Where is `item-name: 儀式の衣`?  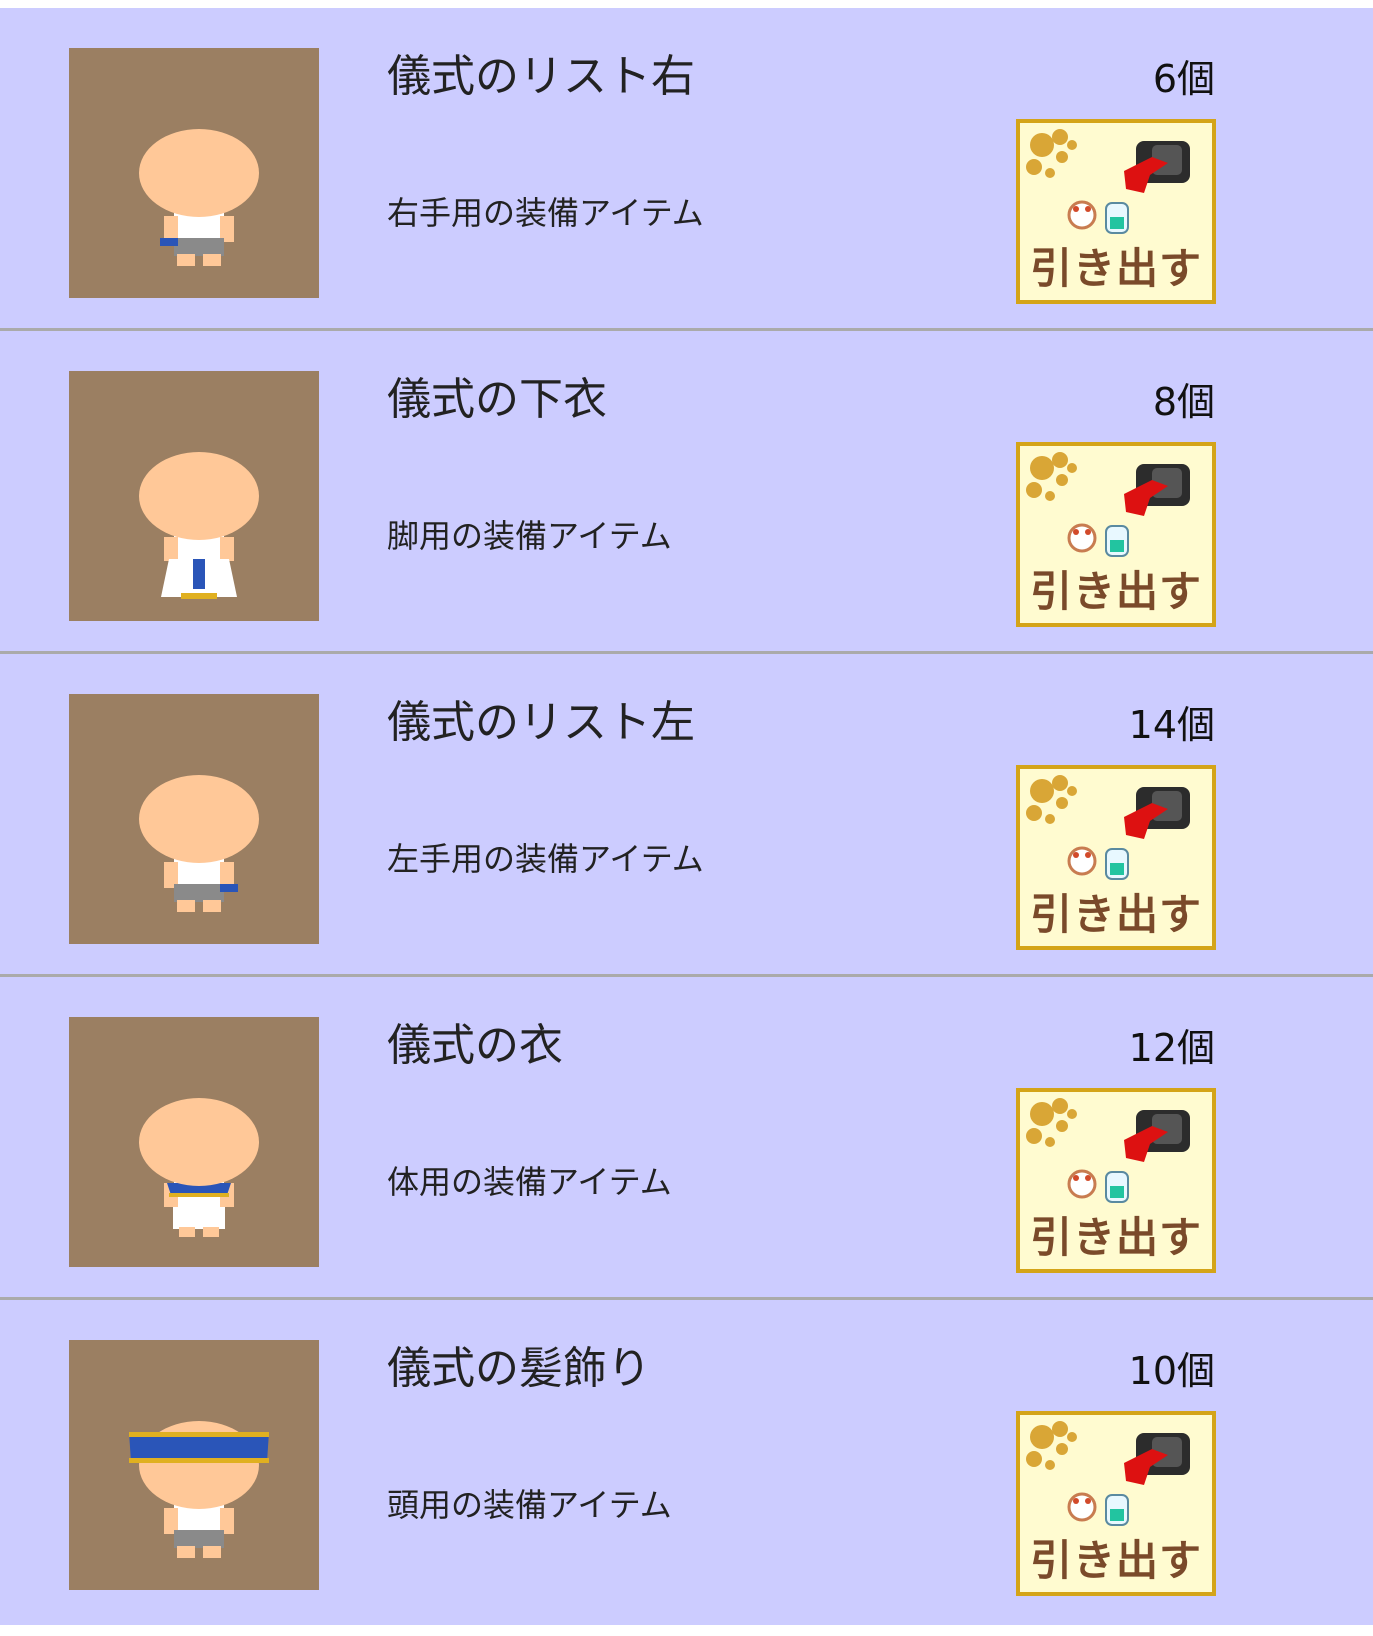 item-name: 儀式の衣 is located at coordinates (475, 1045).